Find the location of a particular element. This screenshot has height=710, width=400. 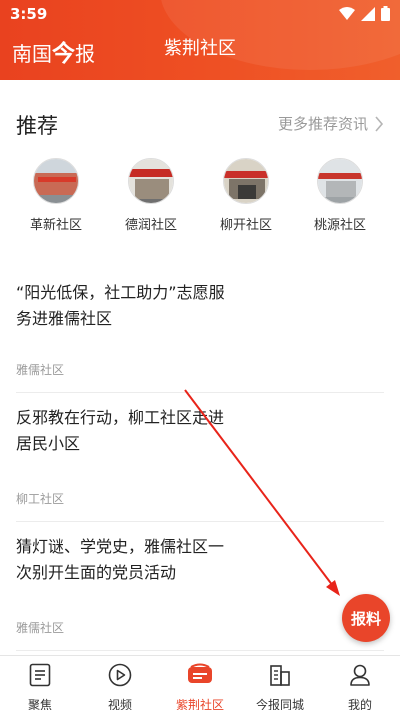

community-label: 桃源社区 is located at coordinates (339, 225).